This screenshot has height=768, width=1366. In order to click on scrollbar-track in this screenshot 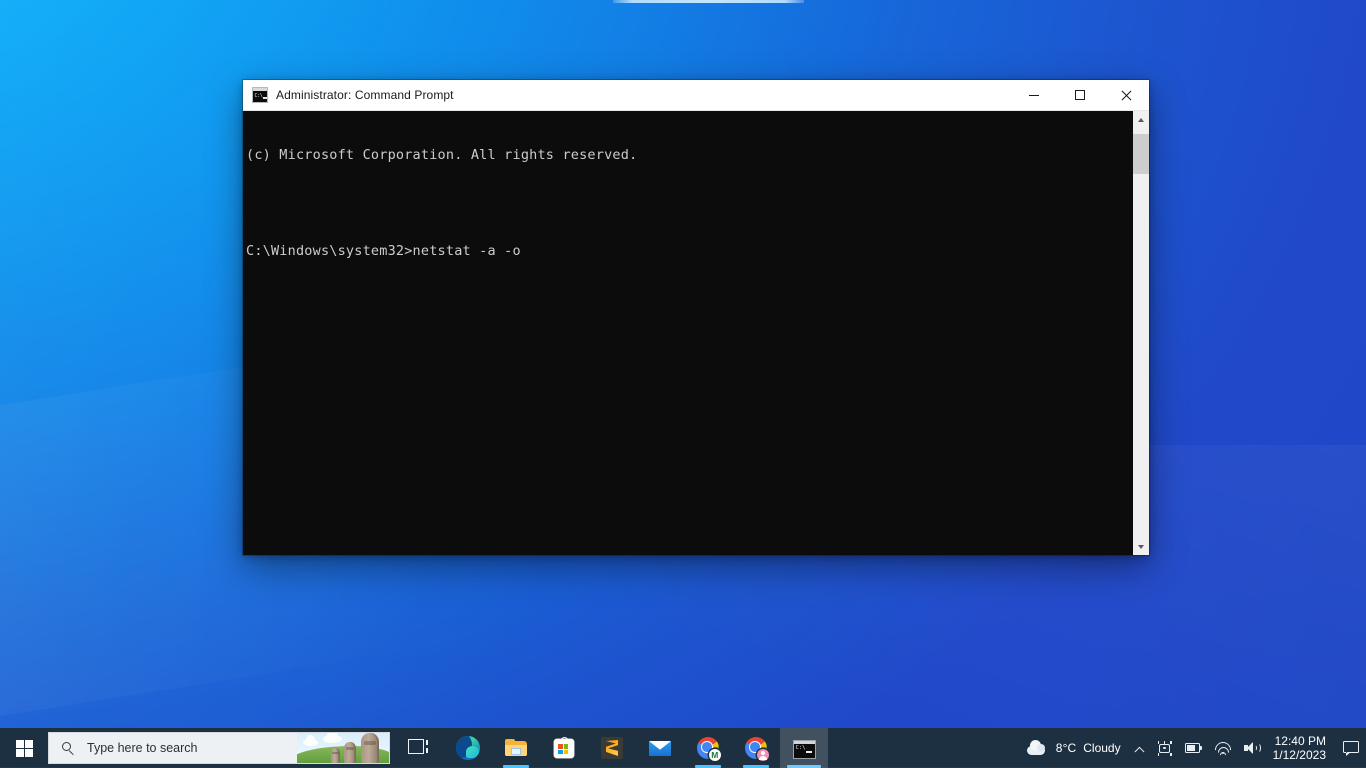, I will do `click(1141, 333)`.